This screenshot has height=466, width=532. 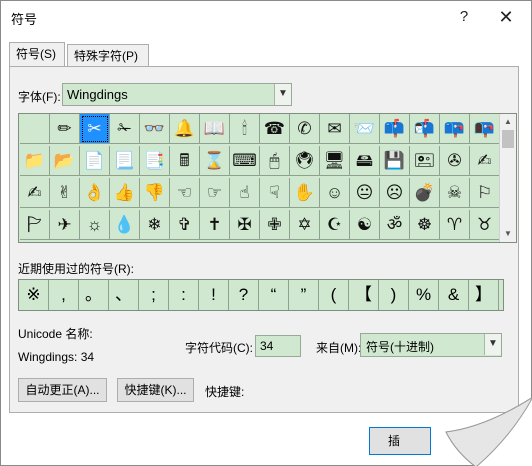 What do you see at coordinates (305, 129) in the screenshot?
I see `symbol-cell: ✆` at bounding box center [305, 129].